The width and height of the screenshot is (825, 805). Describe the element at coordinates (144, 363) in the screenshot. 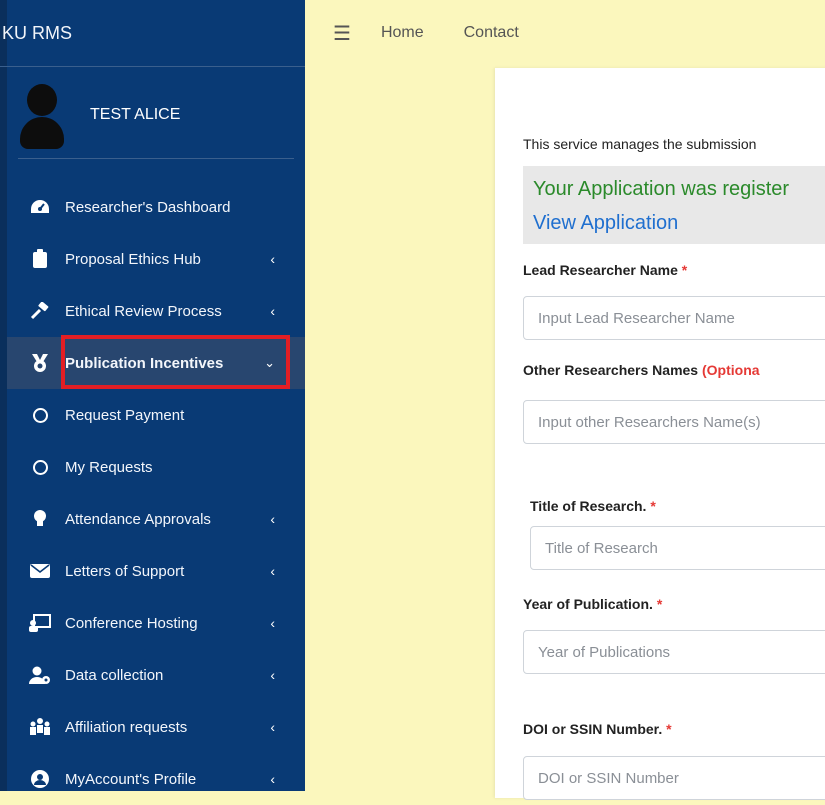

I see `sidebar-item-label: Publication Incentives` at that location.